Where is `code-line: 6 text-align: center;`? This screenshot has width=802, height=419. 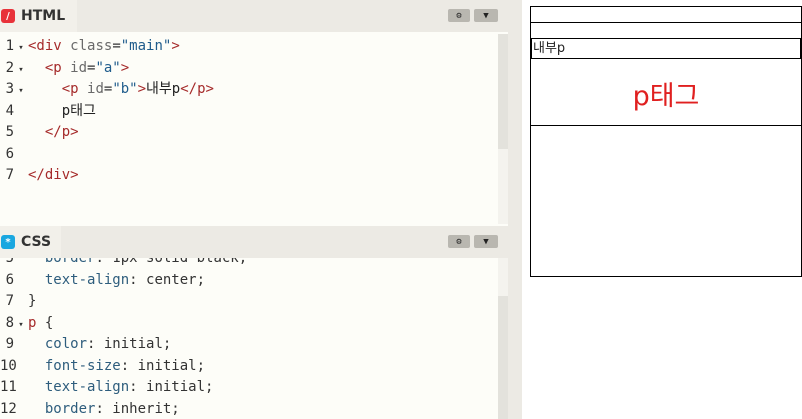
code-line: 6 text-align: center; is located at coordinates (102, 280).